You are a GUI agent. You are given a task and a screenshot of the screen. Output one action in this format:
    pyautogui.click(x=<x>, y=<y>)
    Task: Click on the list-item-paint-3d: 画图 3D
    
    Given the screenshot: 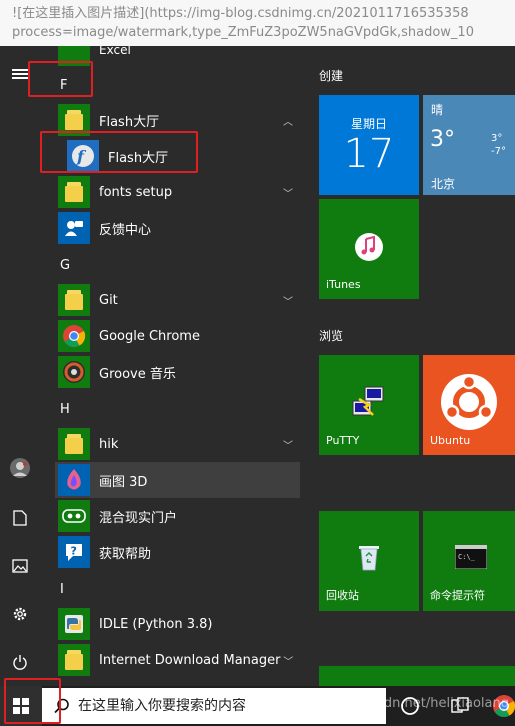 What is the action you would take?
    pyautogui.click(x=177, y=480)
    